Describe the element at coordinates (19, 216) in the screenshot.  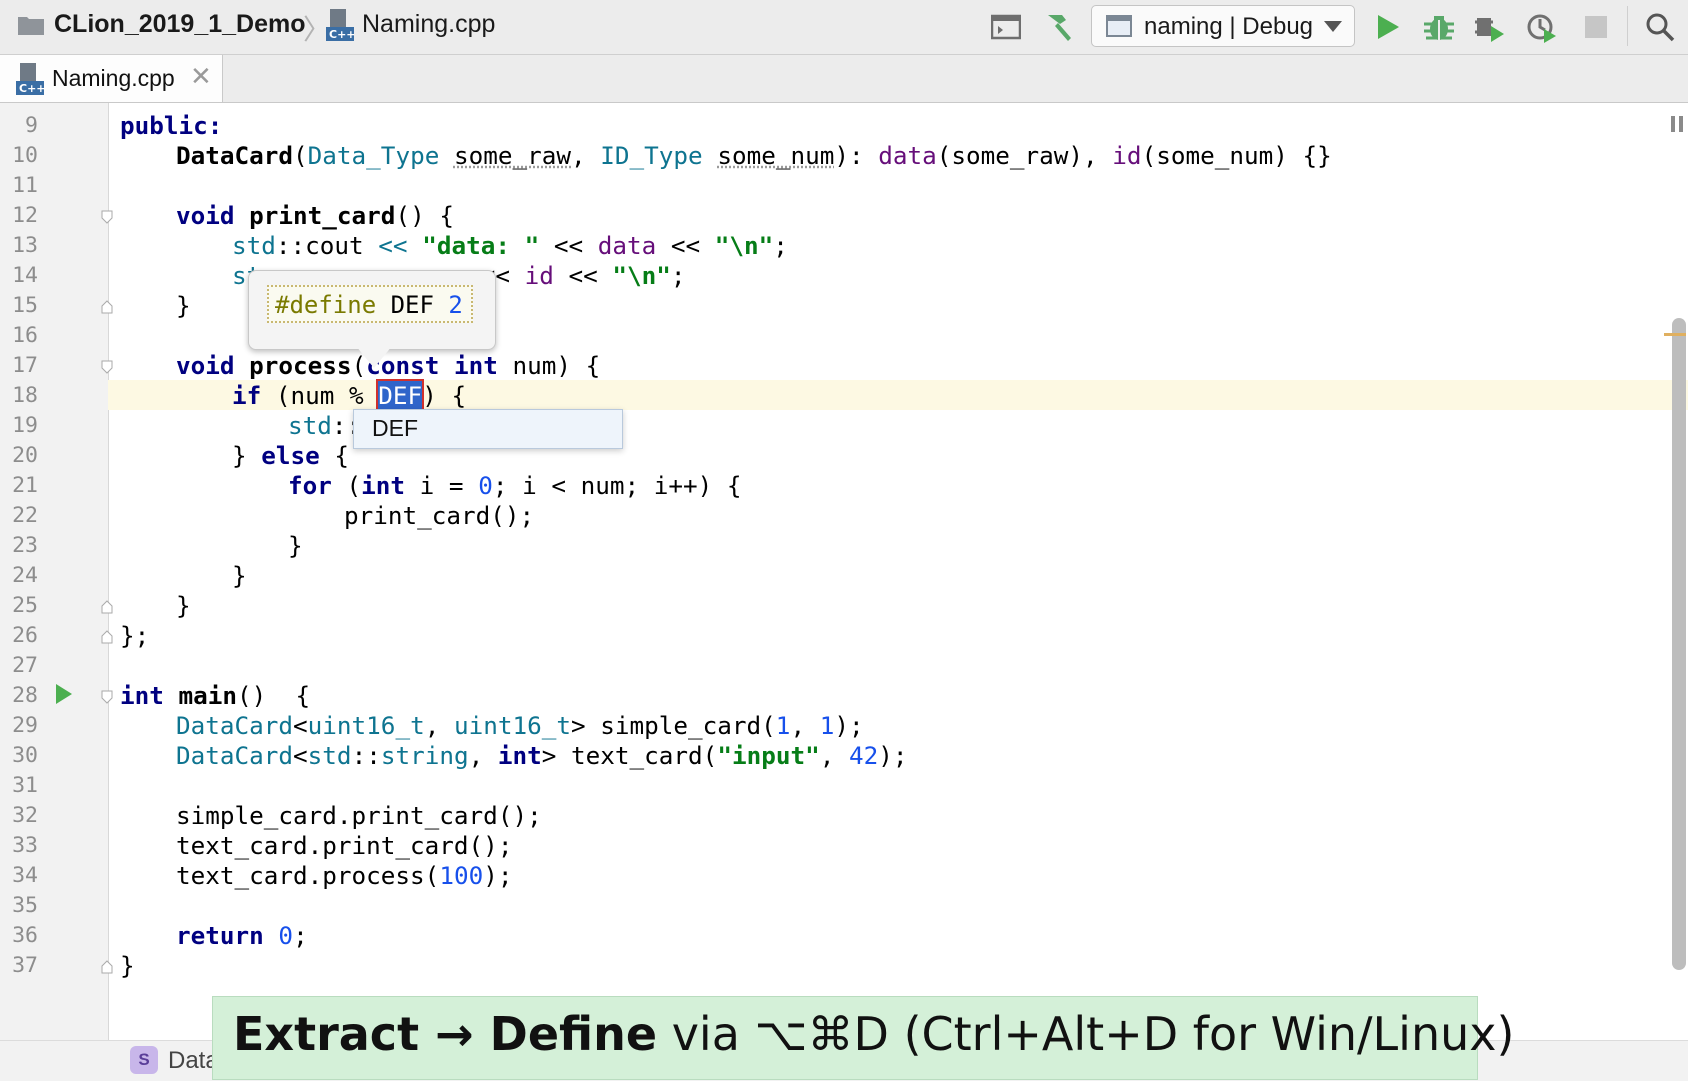
I see `line-number: 12` at that location.